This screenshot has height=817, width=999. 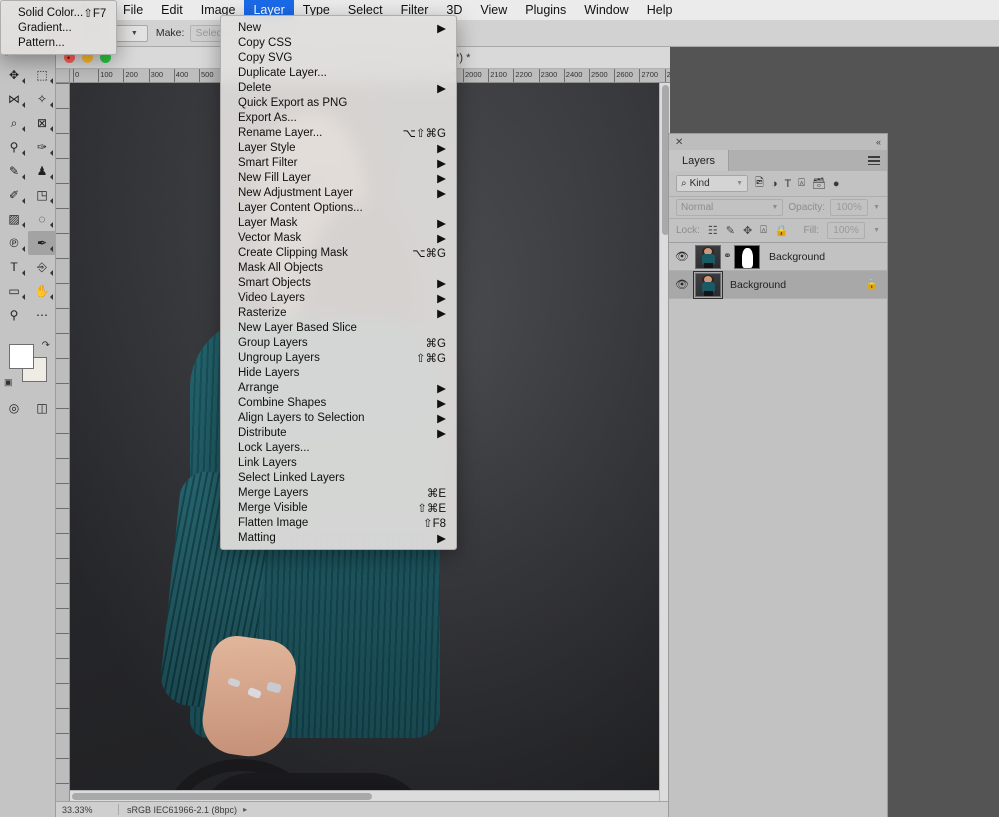 I want to click on opacity-value: 100%, so click(x=849, y=207).